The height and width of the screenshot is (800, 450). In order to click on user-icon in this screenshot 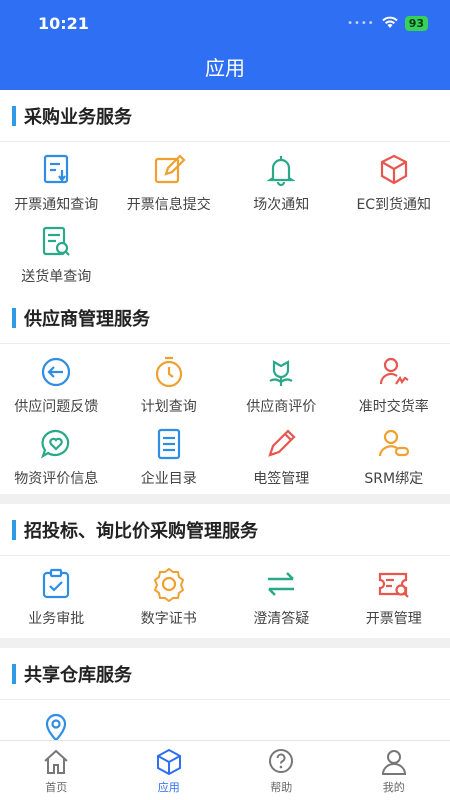, I will do `click(393, 762)`.